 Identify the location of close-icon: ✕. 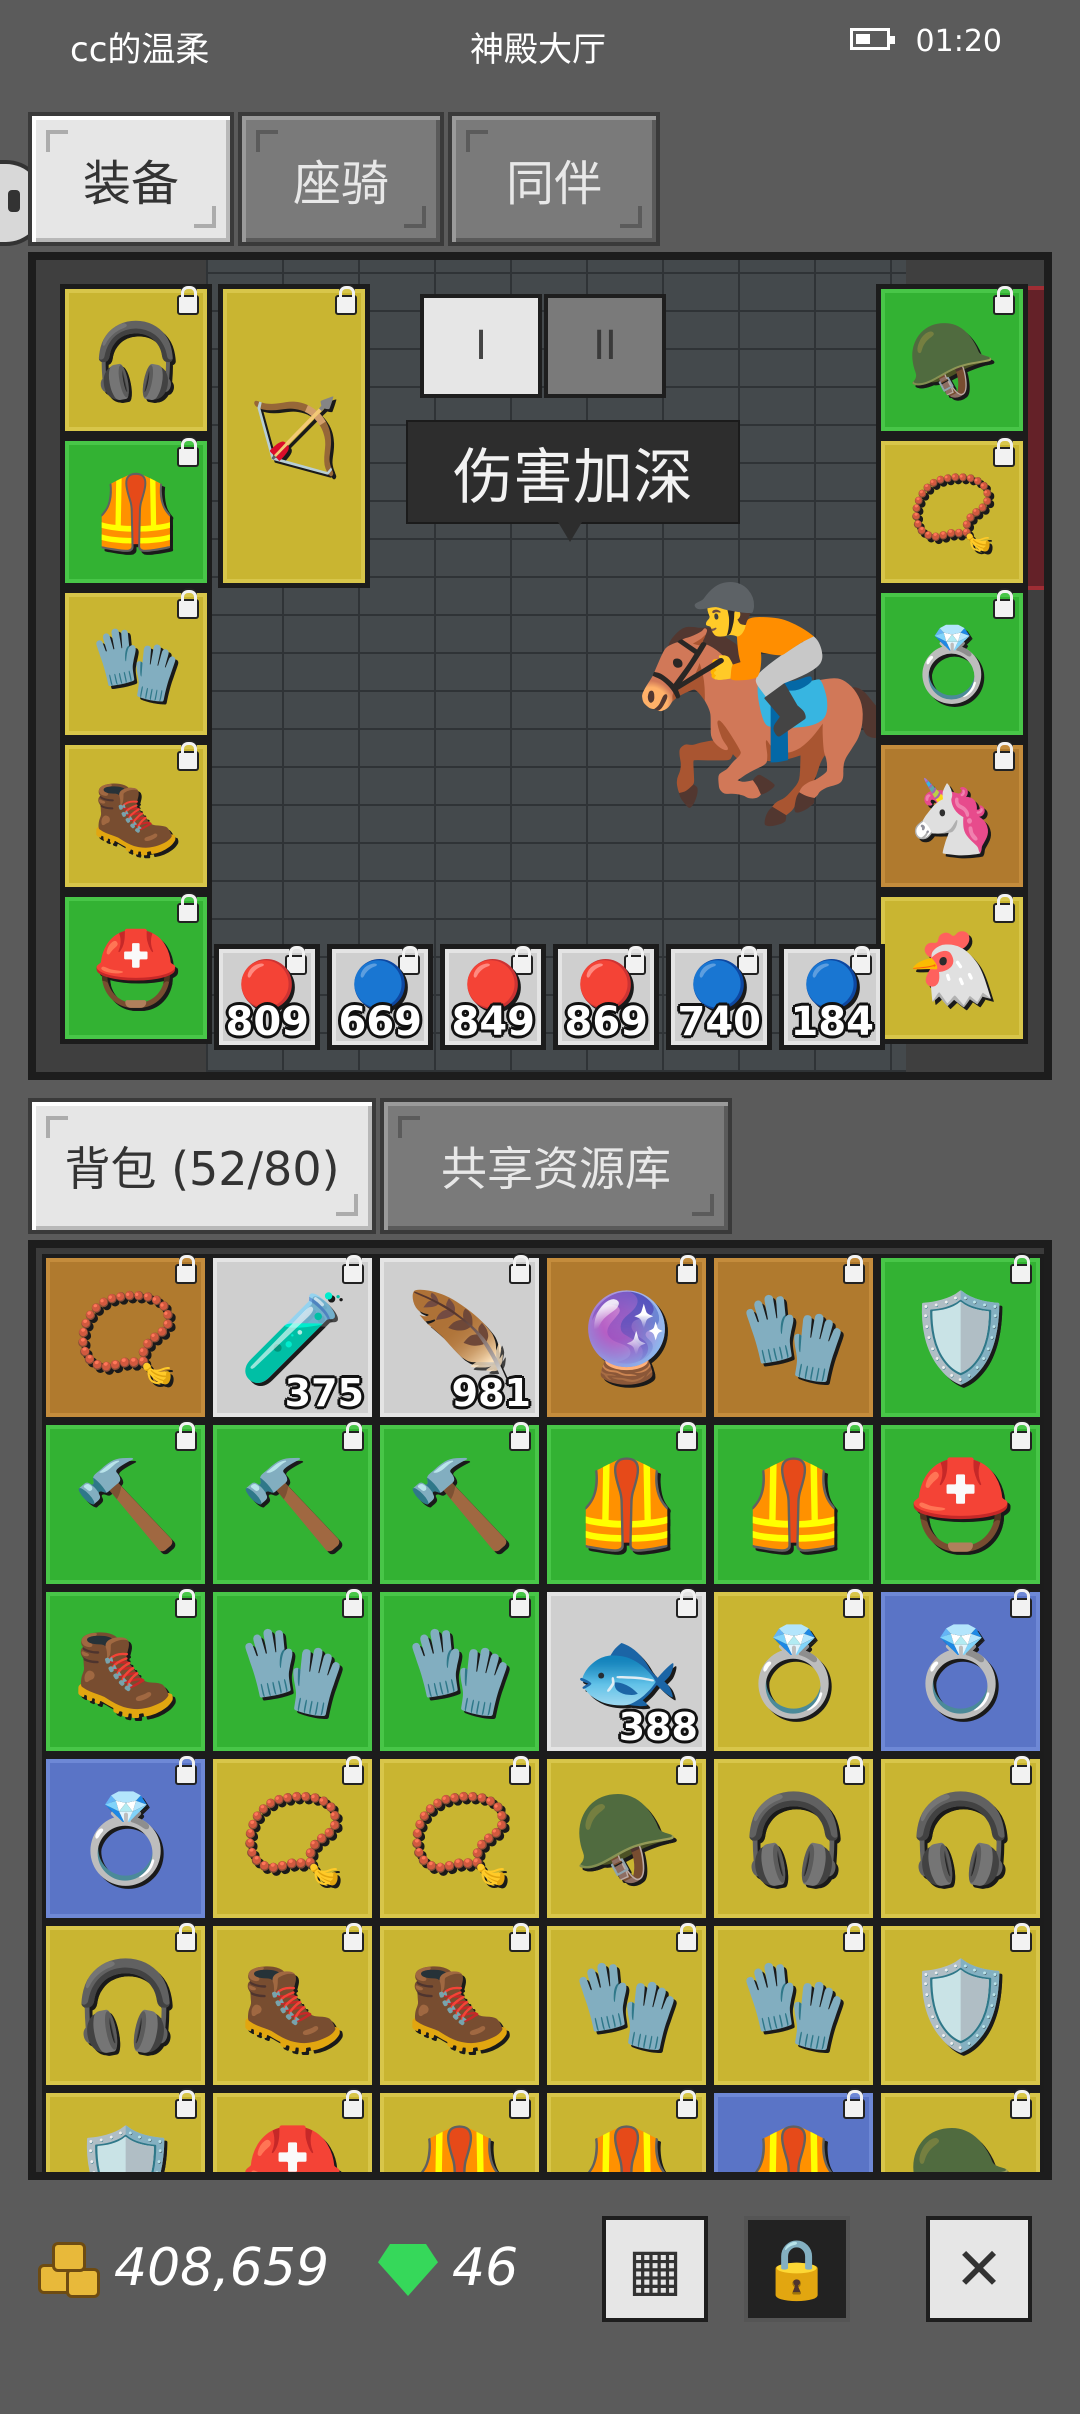
(979, 2269).